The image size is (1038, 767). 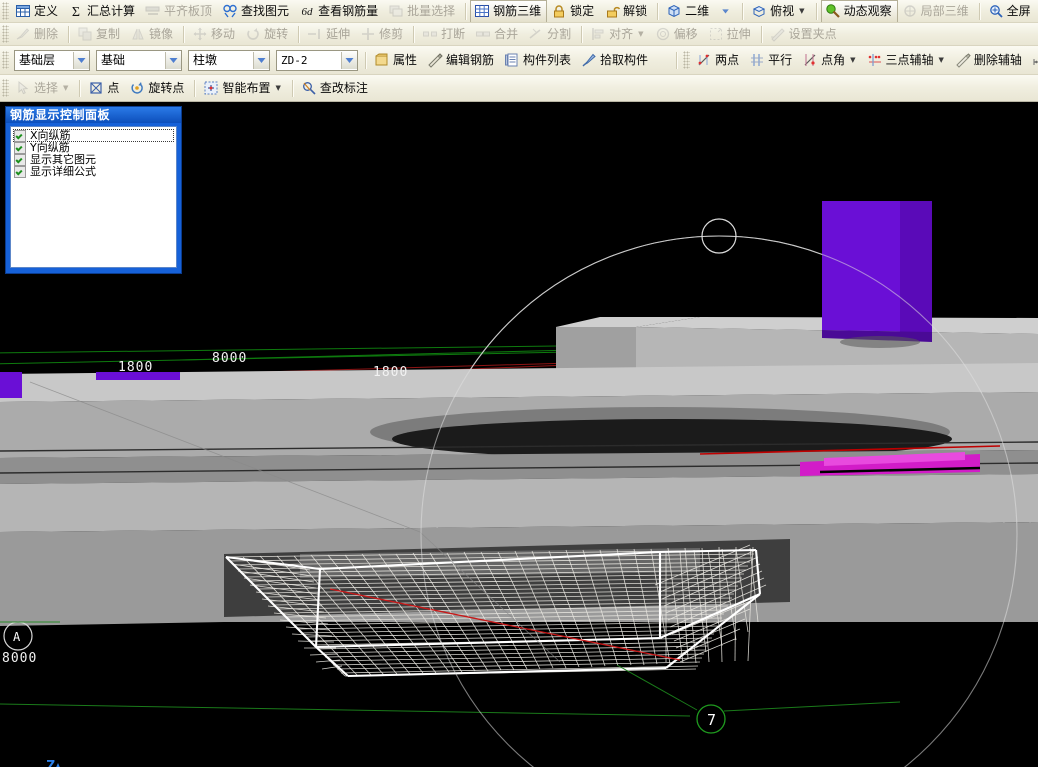 I want to click on rebar-checkbox-label: 显示详细公式, so click(x=63, y=171).